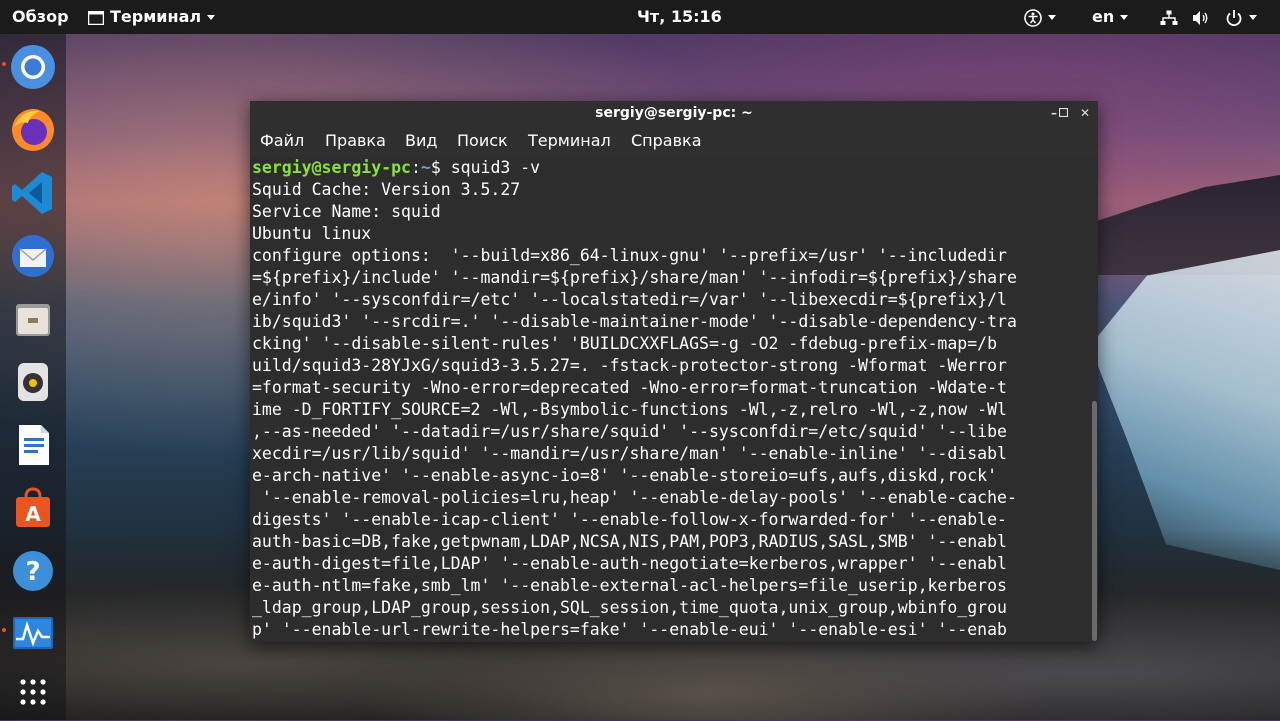  I want to click on rhythmbox-icon, so click(33, 382).